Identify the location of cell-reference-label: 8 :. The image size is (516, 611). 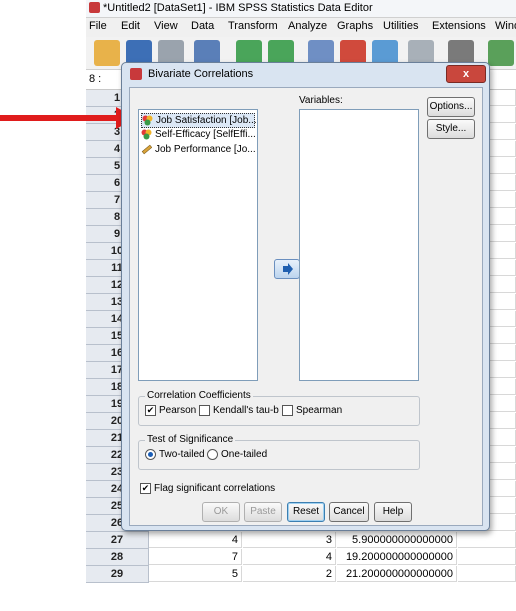
(95, 79).